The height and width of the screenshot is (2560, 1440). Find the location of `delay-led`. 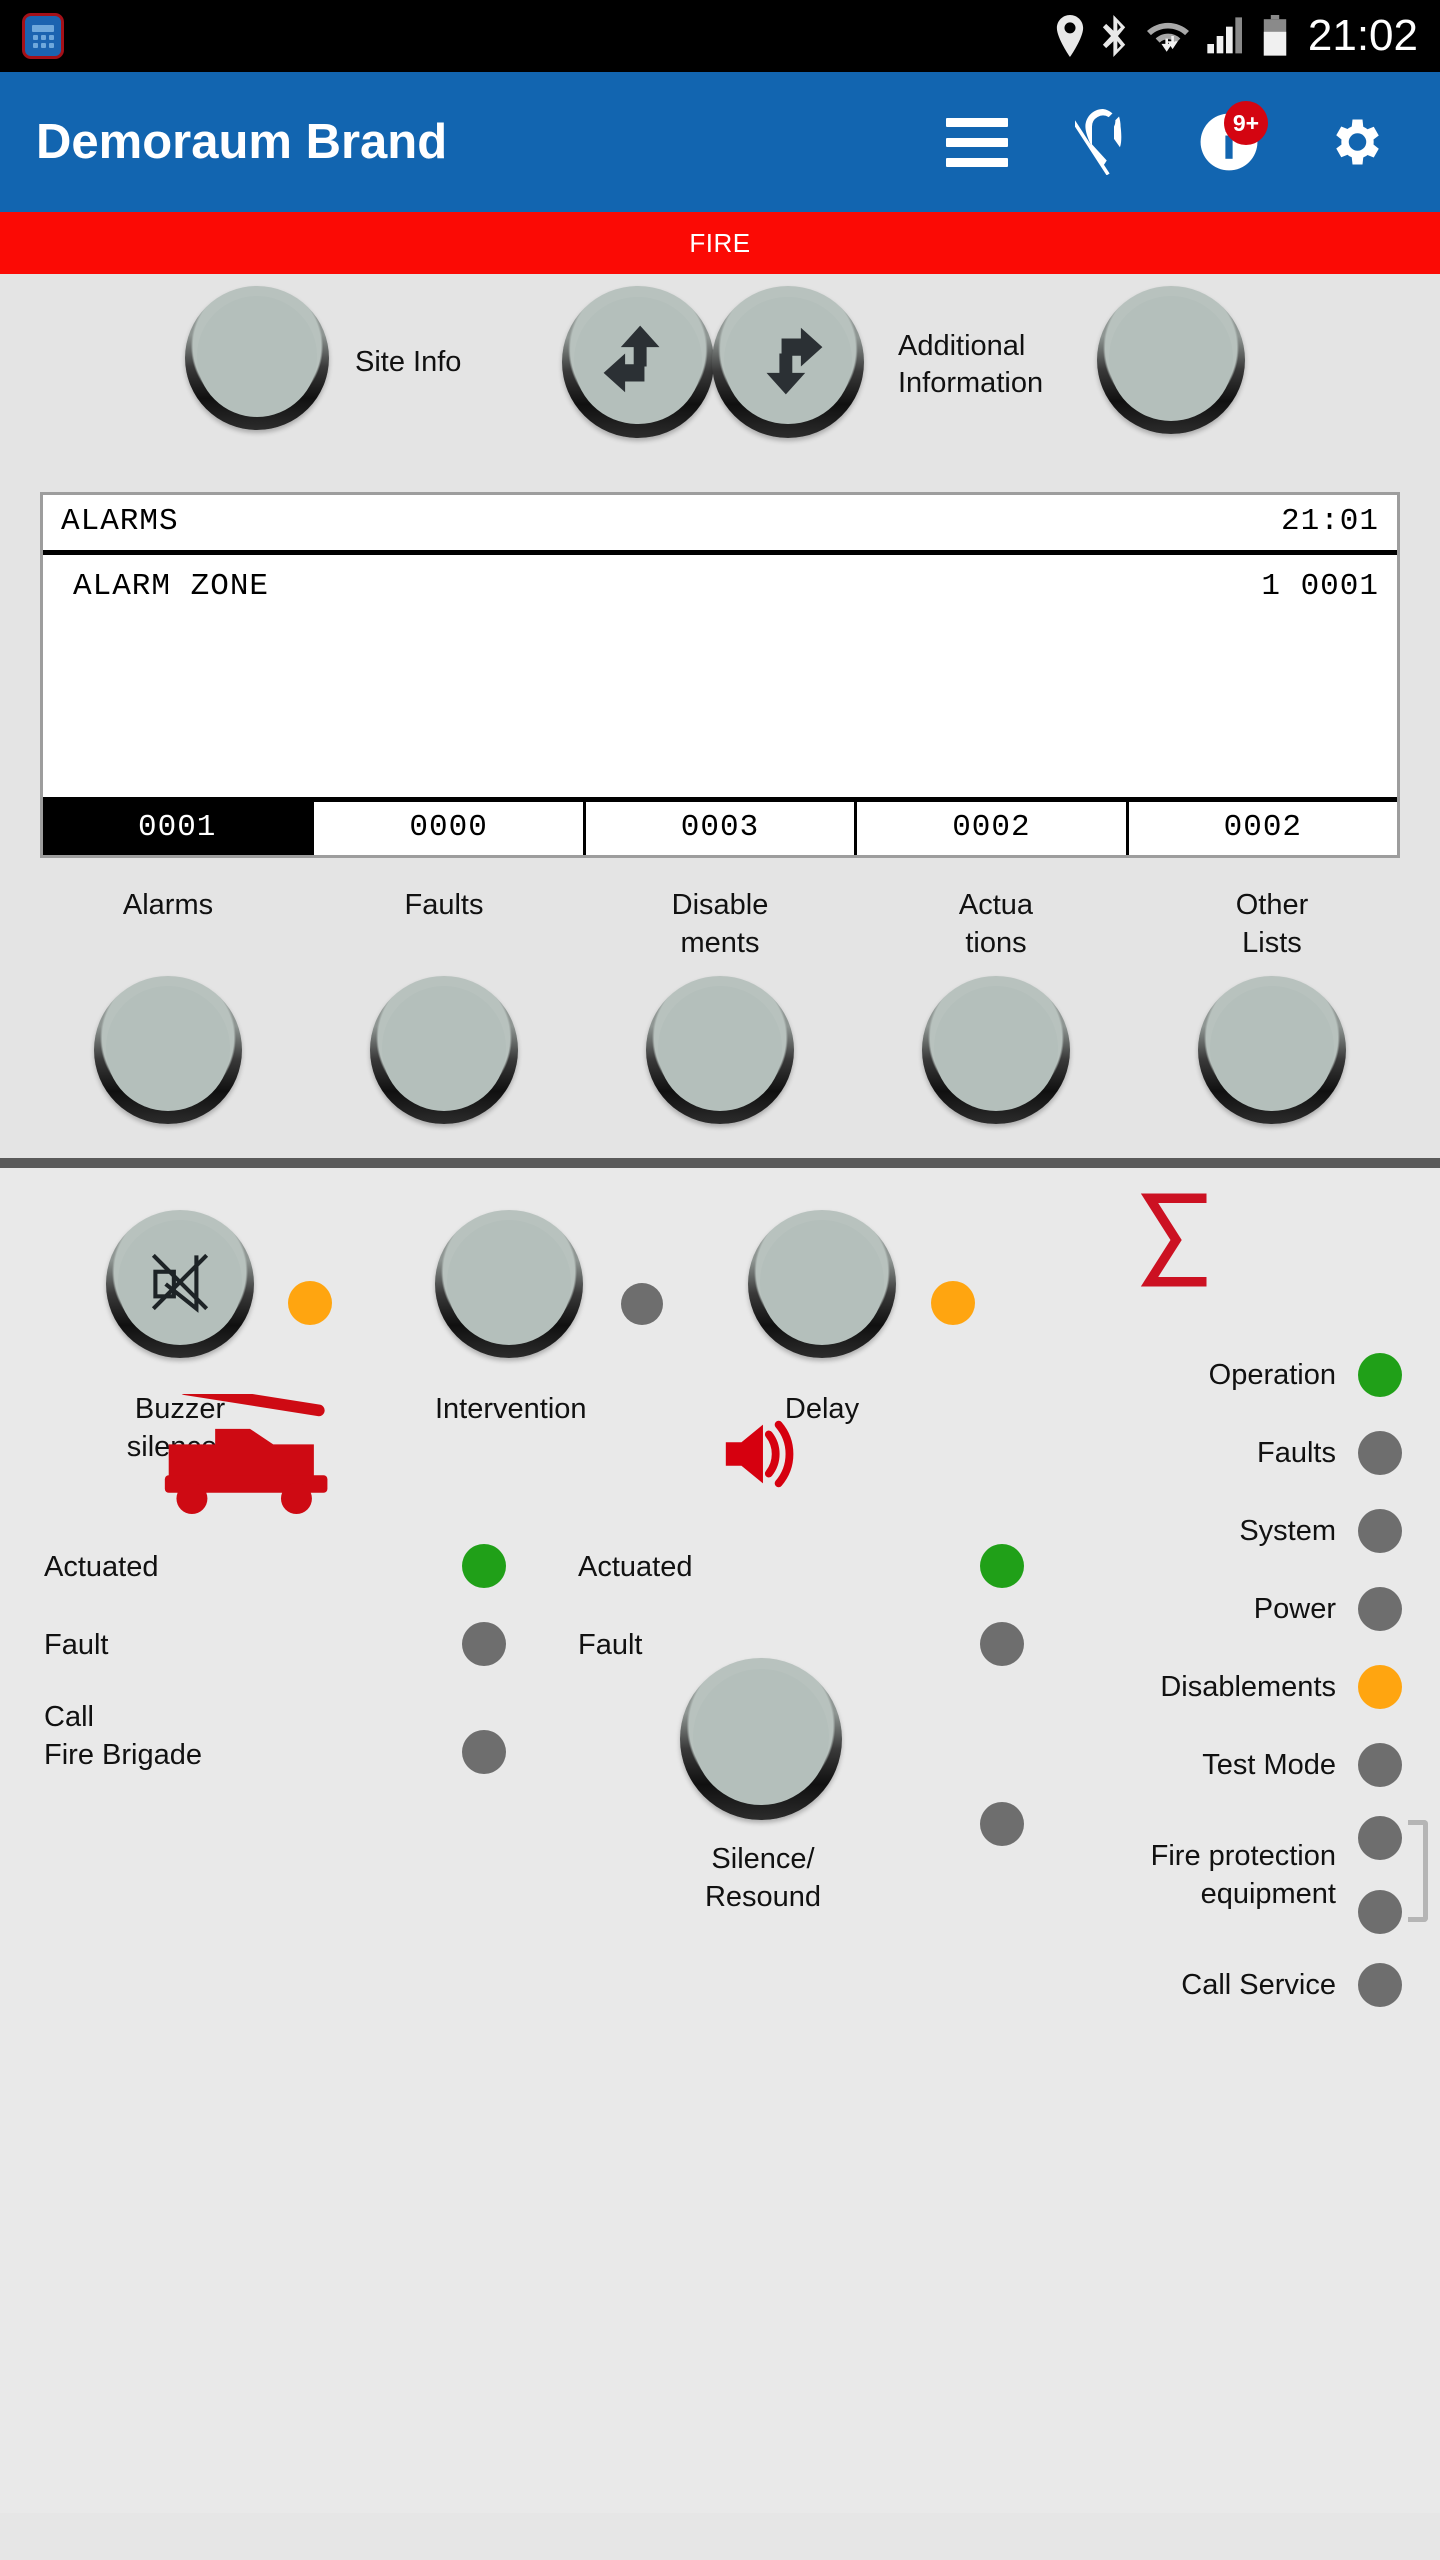

delay-led is located at coordinates (953, 1303).